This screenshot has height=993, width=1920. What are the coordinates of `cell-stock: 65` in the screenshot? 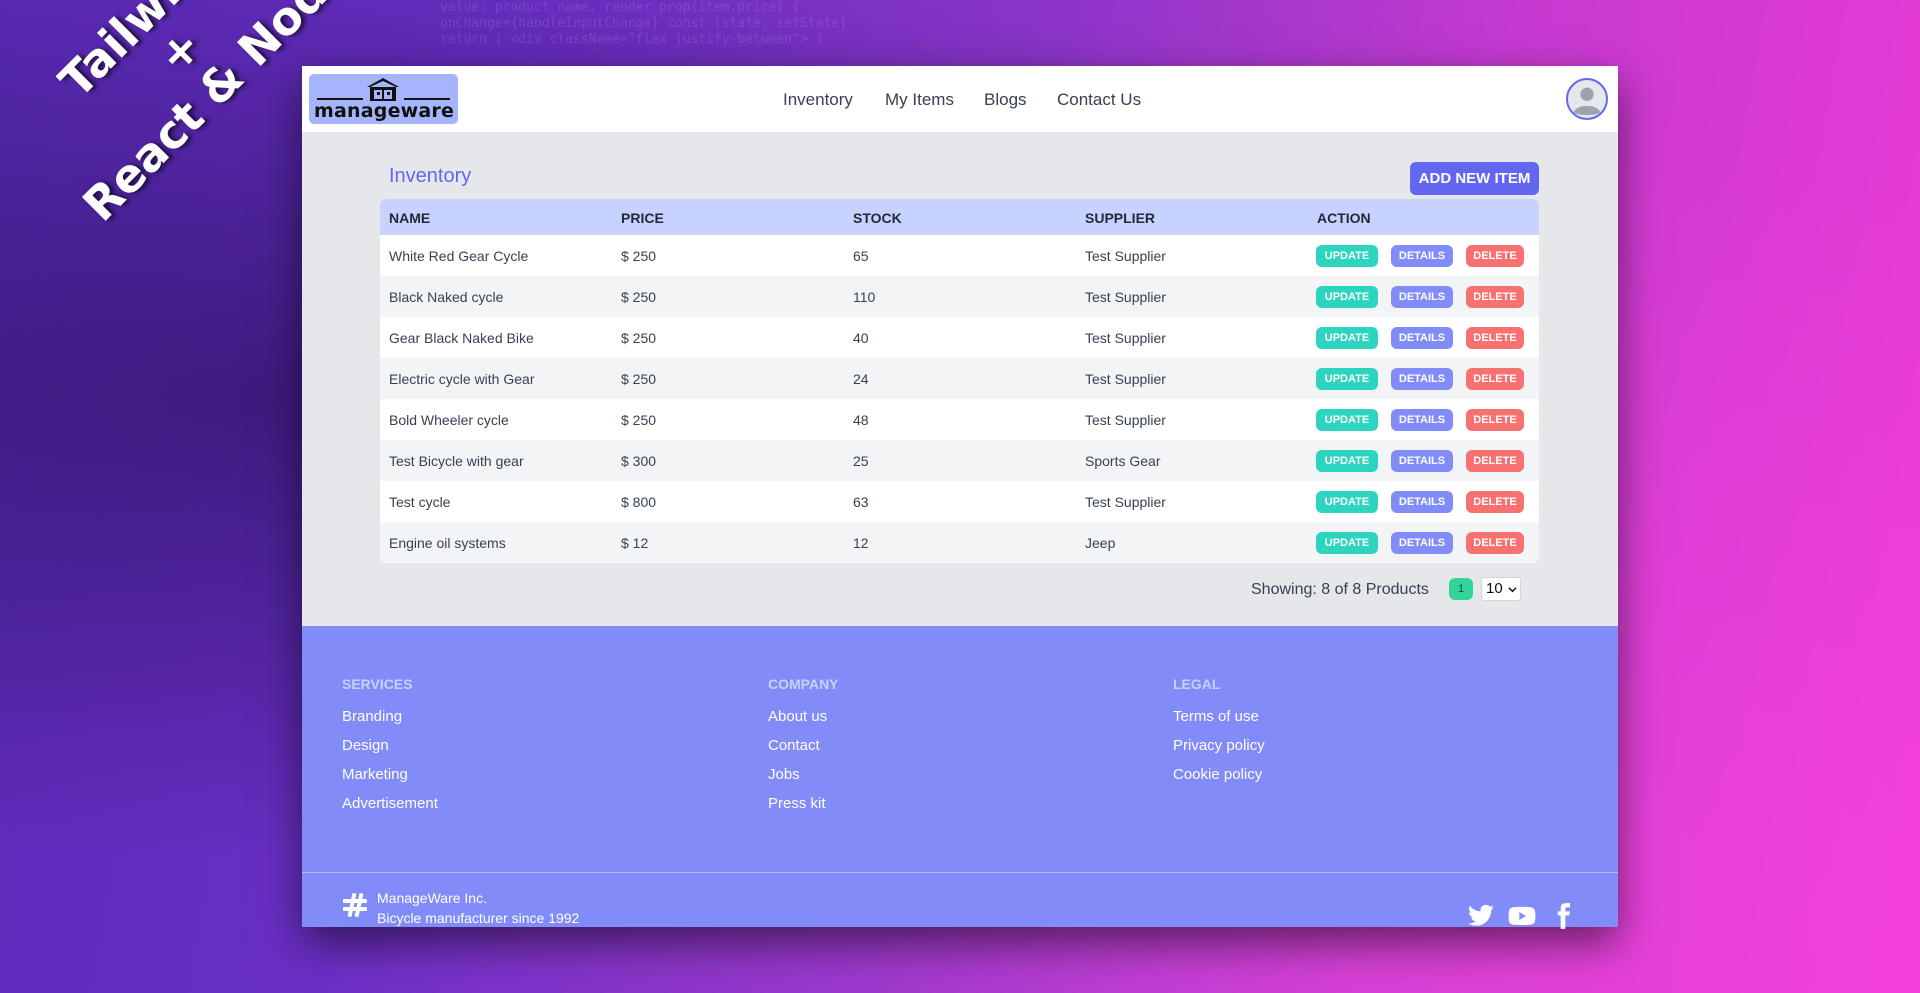 It's located at (861, 256).